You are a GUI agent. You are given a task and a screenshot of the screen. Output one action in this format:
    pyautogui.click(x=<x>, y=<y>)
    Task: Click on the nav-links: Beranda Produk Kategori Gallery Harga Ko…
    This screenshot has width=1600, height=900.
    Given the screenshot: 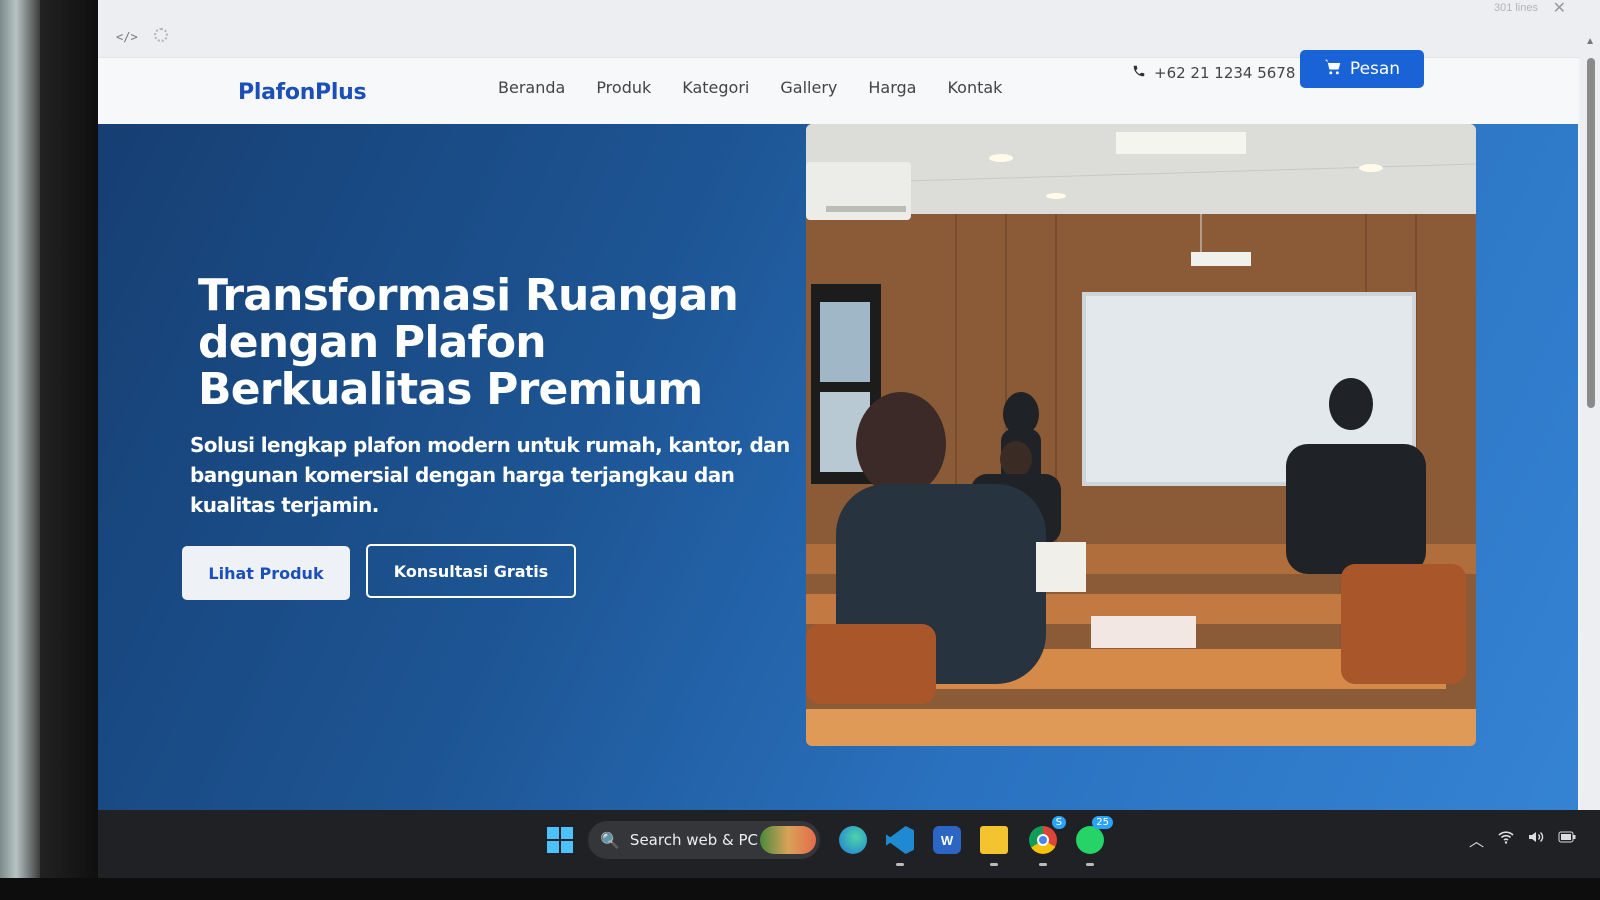 What is the action you would take?
    pyautogui.click(x=765, y=87)
    